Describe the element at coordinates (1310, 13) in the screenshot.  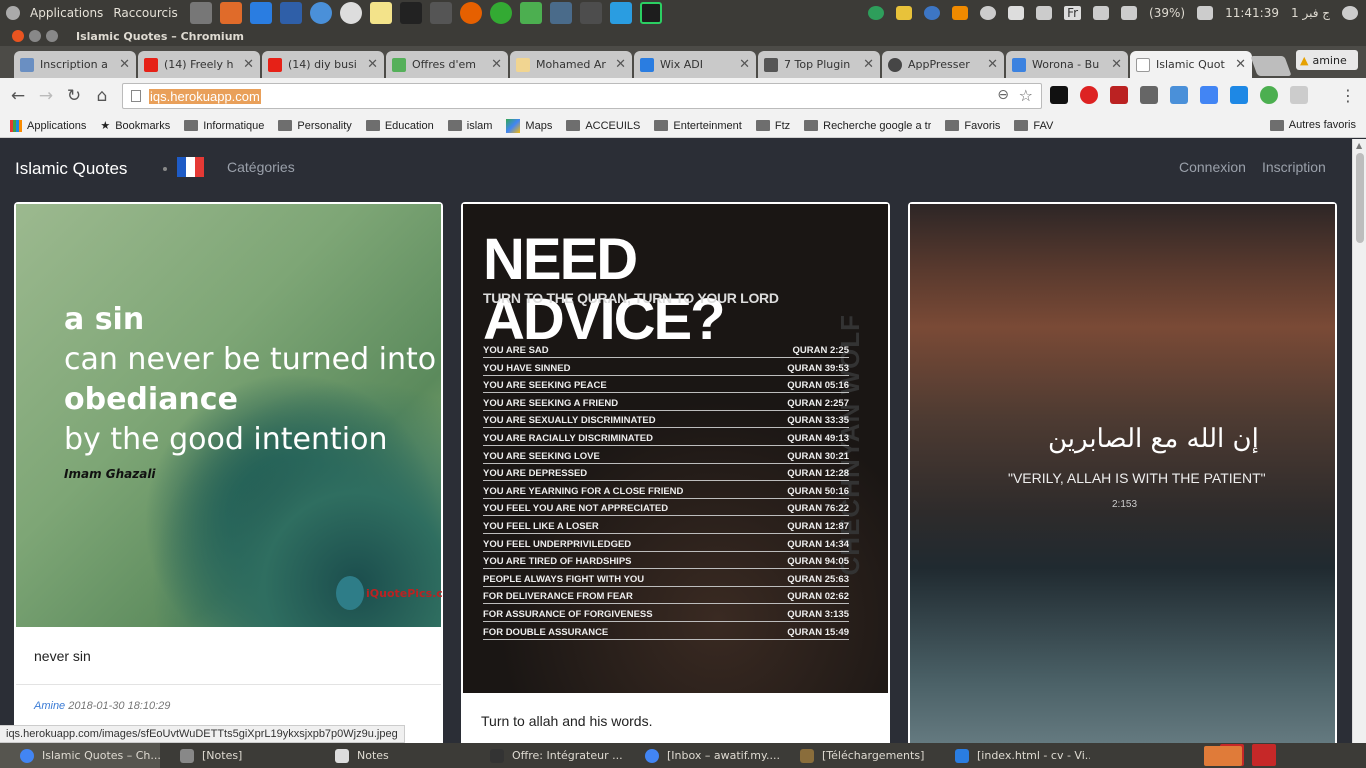
I see `date: ج فبر 1` at that location.